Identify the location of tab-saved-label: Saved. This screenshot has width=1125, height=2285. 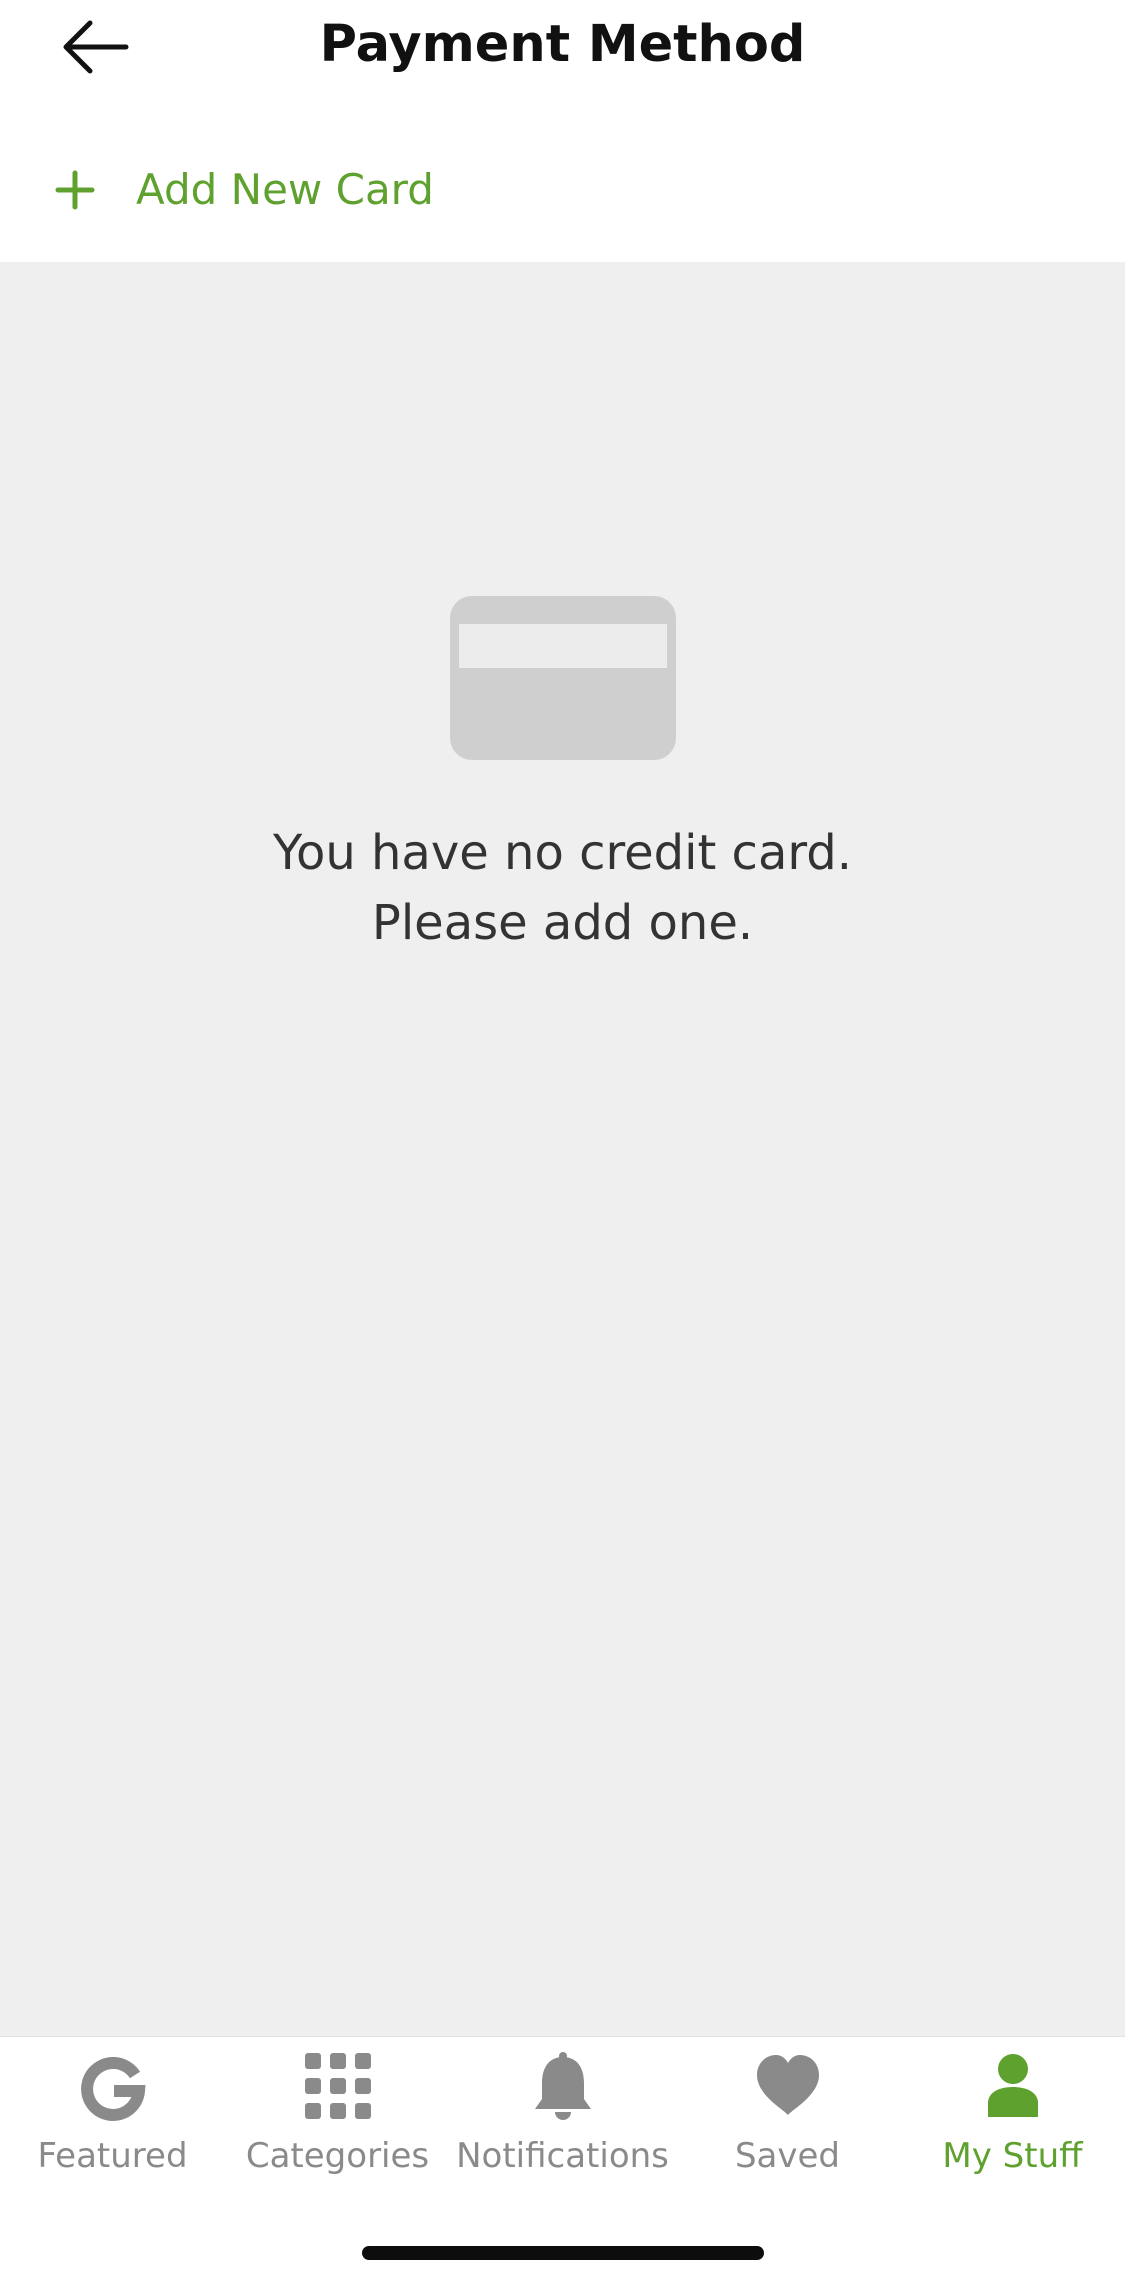
(787, 2156).